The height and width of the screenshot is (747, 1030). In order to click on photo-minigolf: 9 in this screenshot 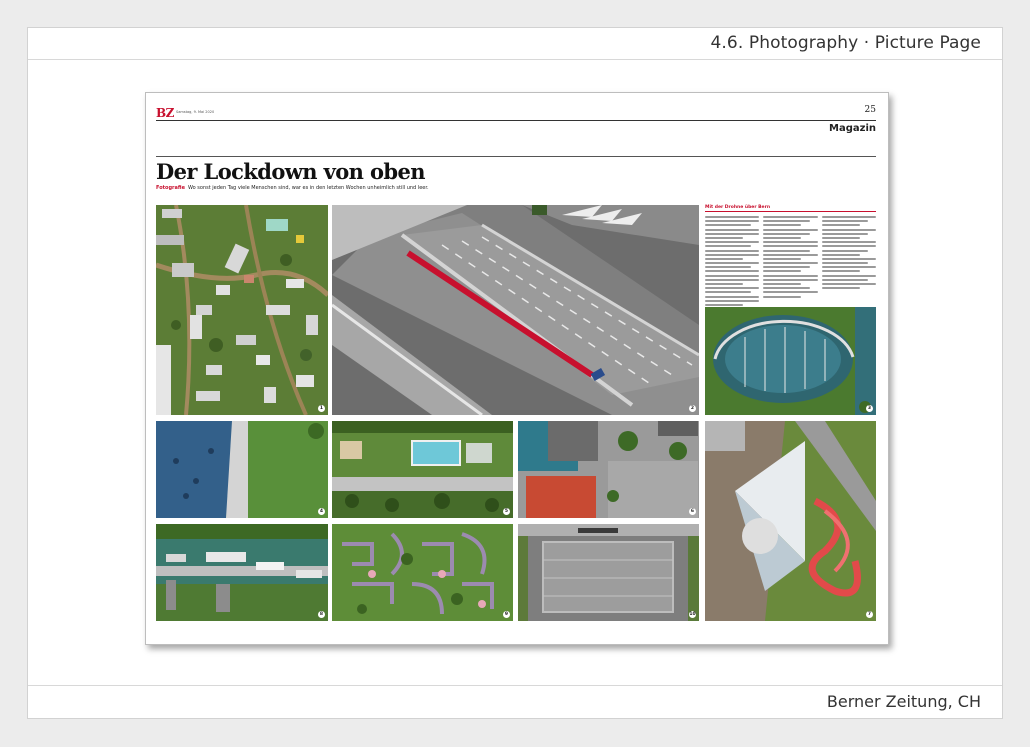, I will do `click(422, 572)`.